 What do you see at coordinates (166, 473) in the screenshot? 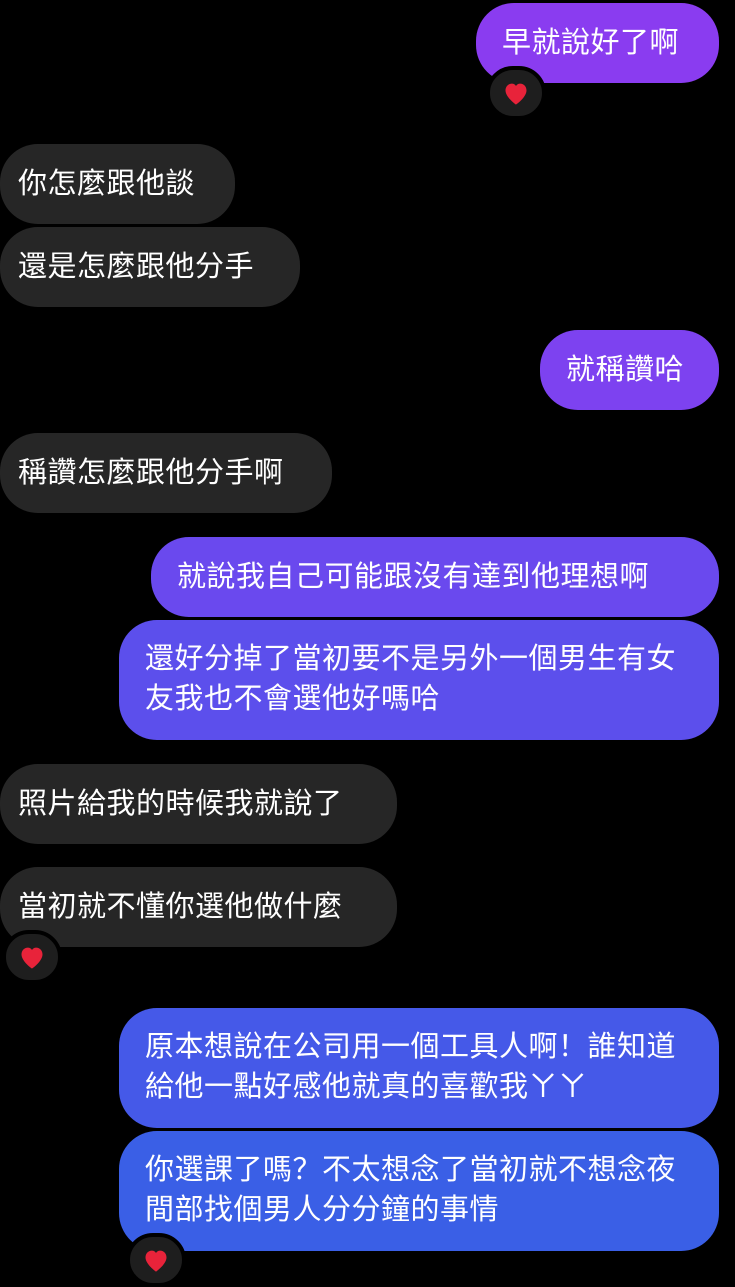
I see `message-bubble-received: 稱讚怎麼跟他分手啊` at bounding box center [166, 473].